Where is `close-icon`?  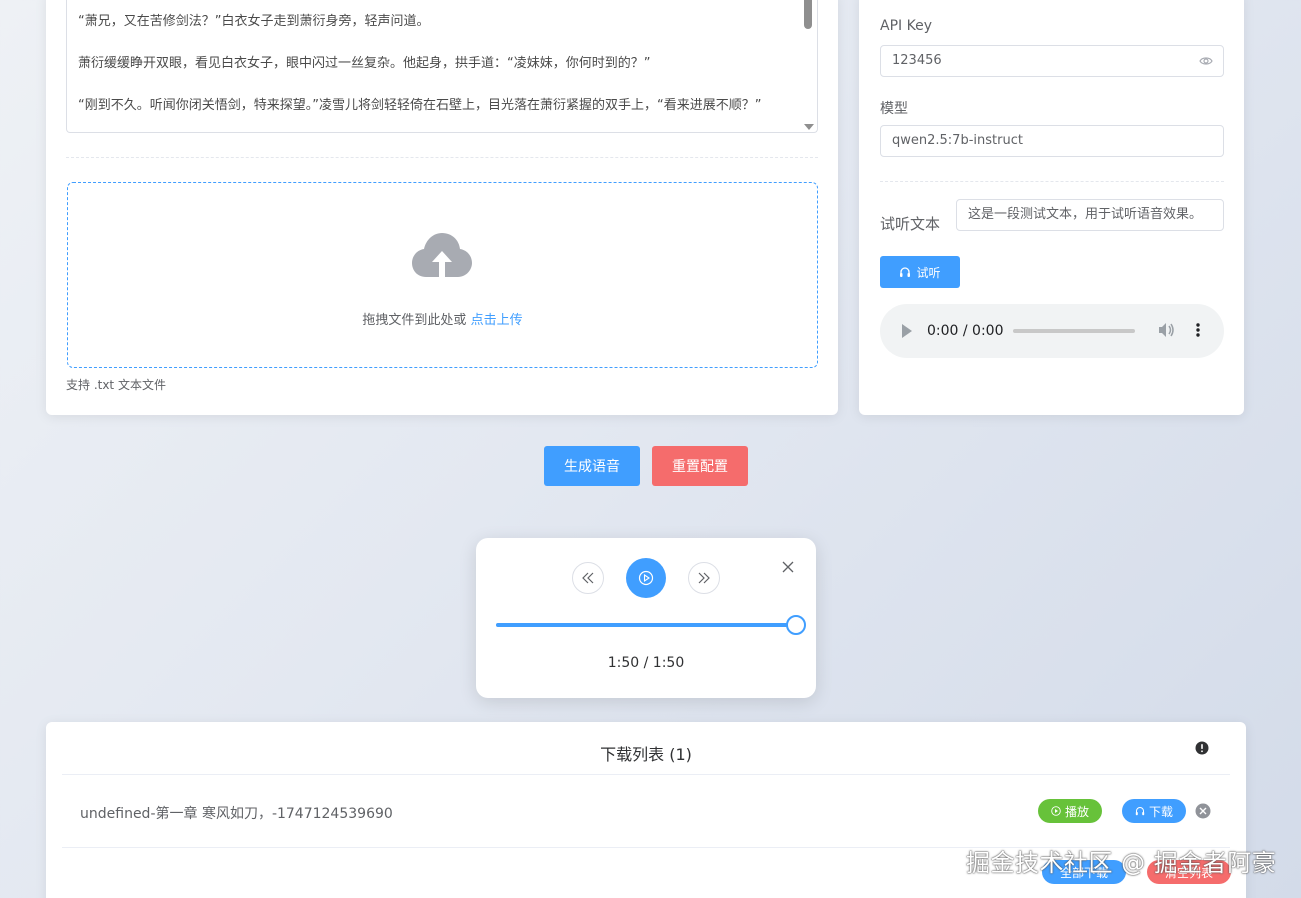
close-icon is located at coordinates (788, 567).